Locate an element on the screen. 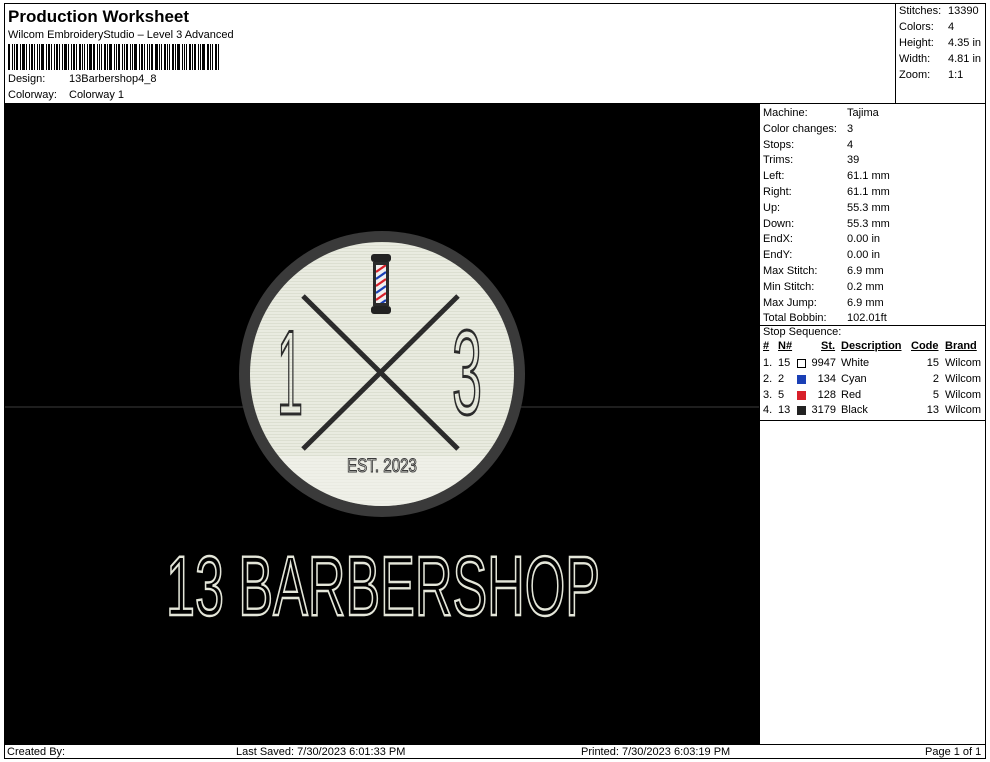  stop-num: 1. is located at coordinates (768, 363).